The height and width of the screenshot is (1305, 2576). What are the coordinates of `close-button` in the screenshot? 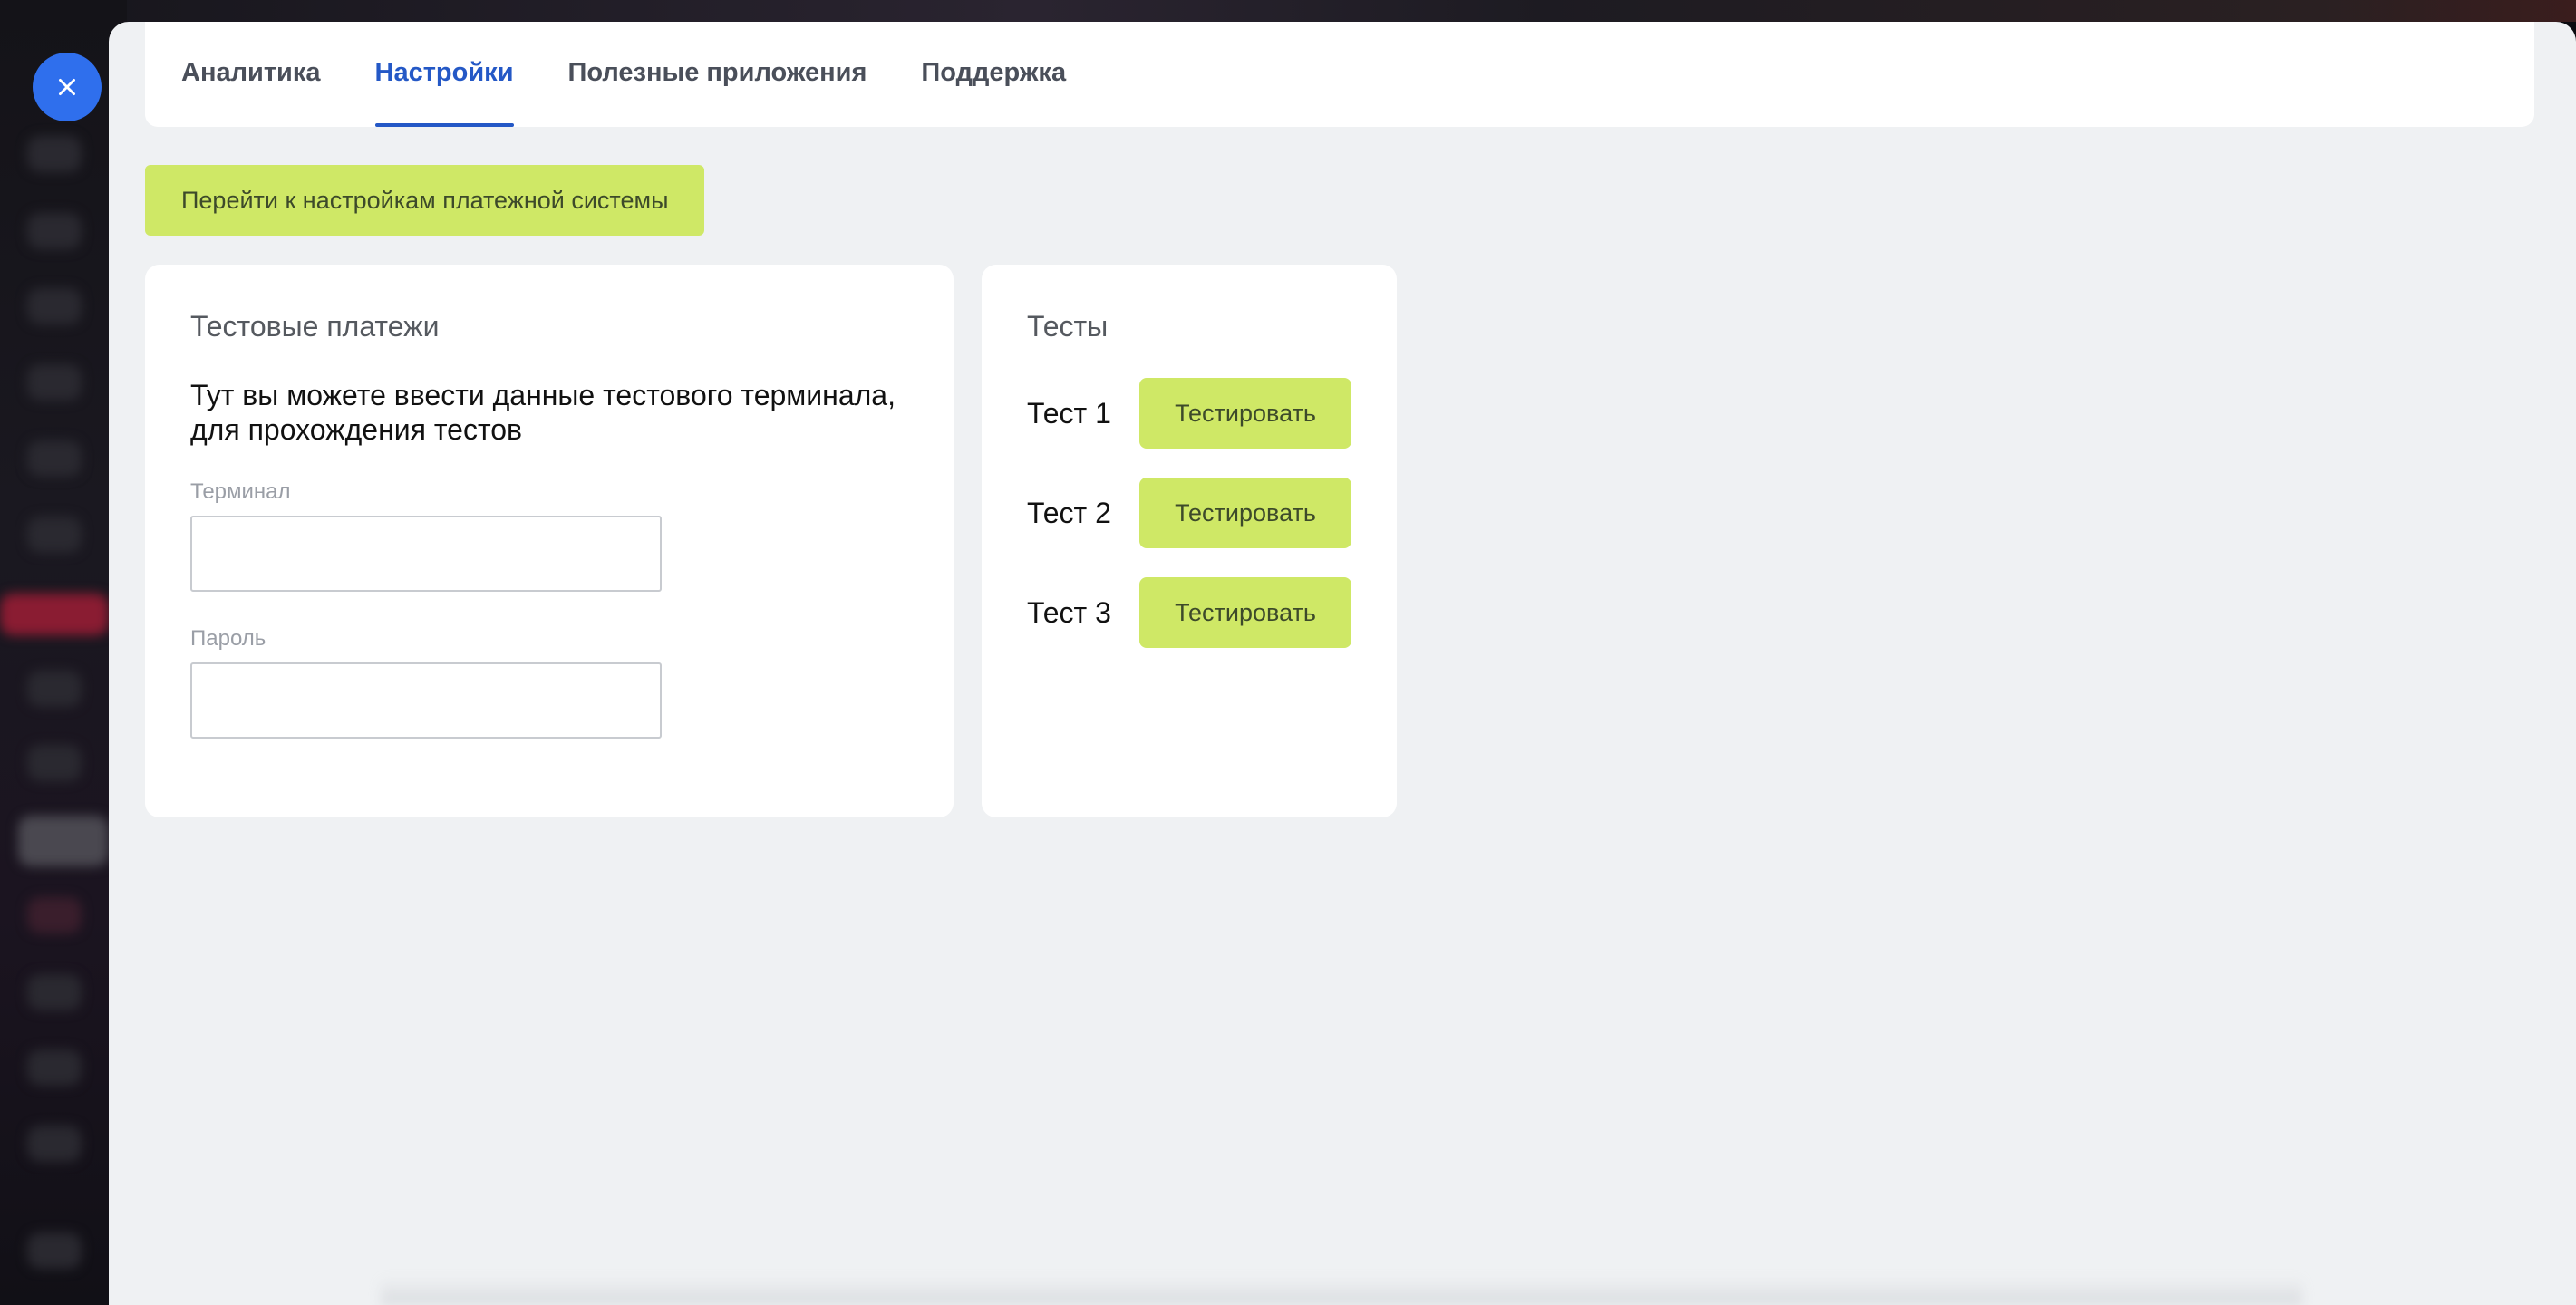 It's located at (67, 87).